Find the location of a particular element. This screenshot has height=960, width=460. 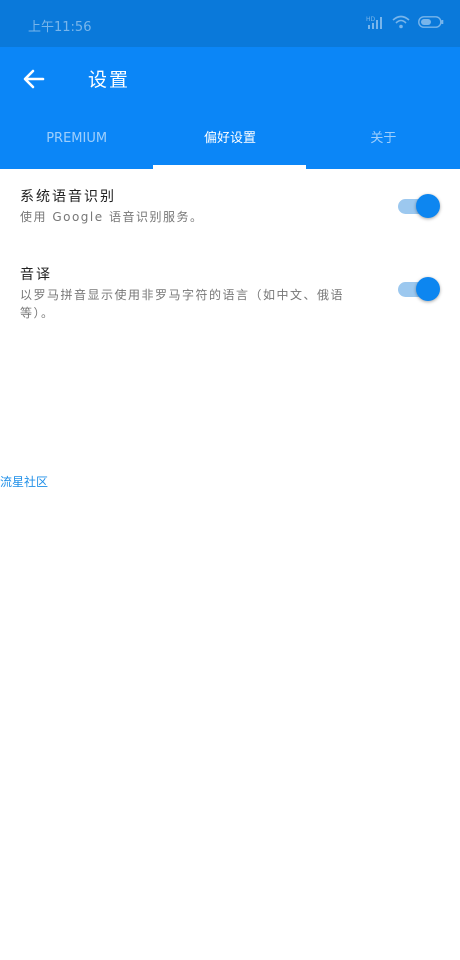

app-bar: 设置 PREMIUM 偏好设置 关于 is located at coordinates (230, 108).